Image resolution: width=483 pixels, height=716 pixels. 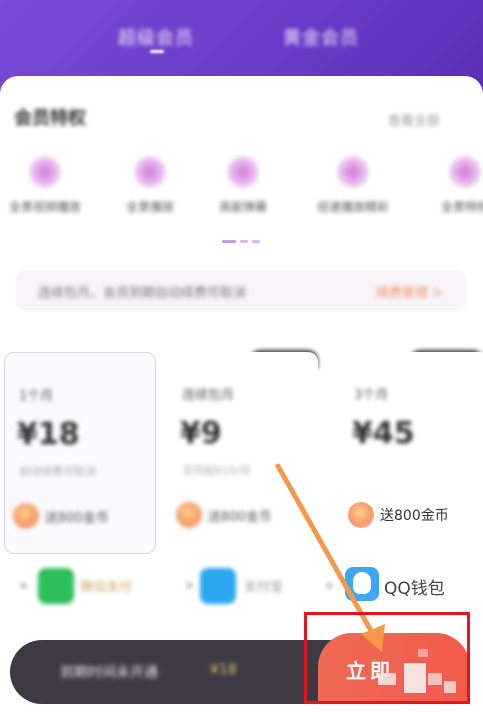 I want to click on highlight-box, so click(x=387, y=658).